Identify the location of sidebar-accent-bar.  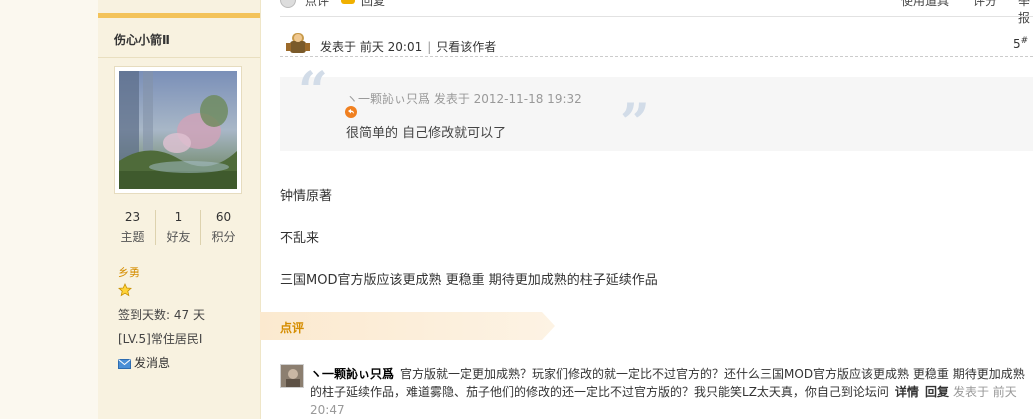
(179, 15).